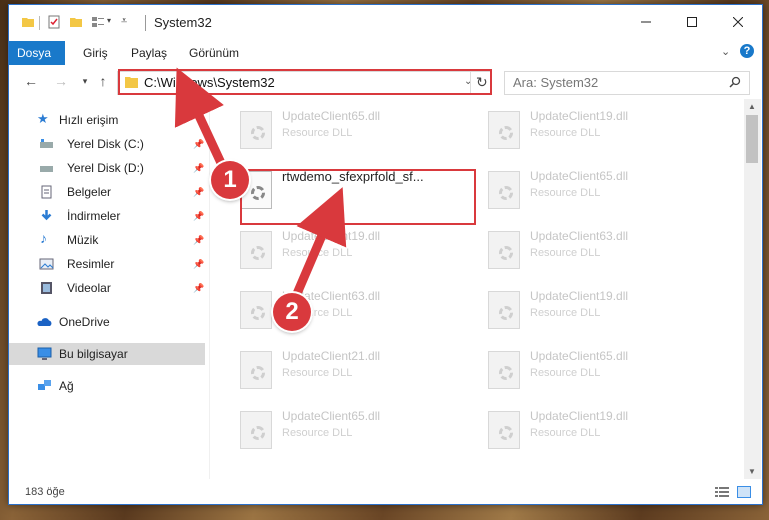 The height and width of the screenshot is (520, 769). Describe the element at coordinates (292, 312) in the screenshot. I see `step-badge-2: 2` at that location.